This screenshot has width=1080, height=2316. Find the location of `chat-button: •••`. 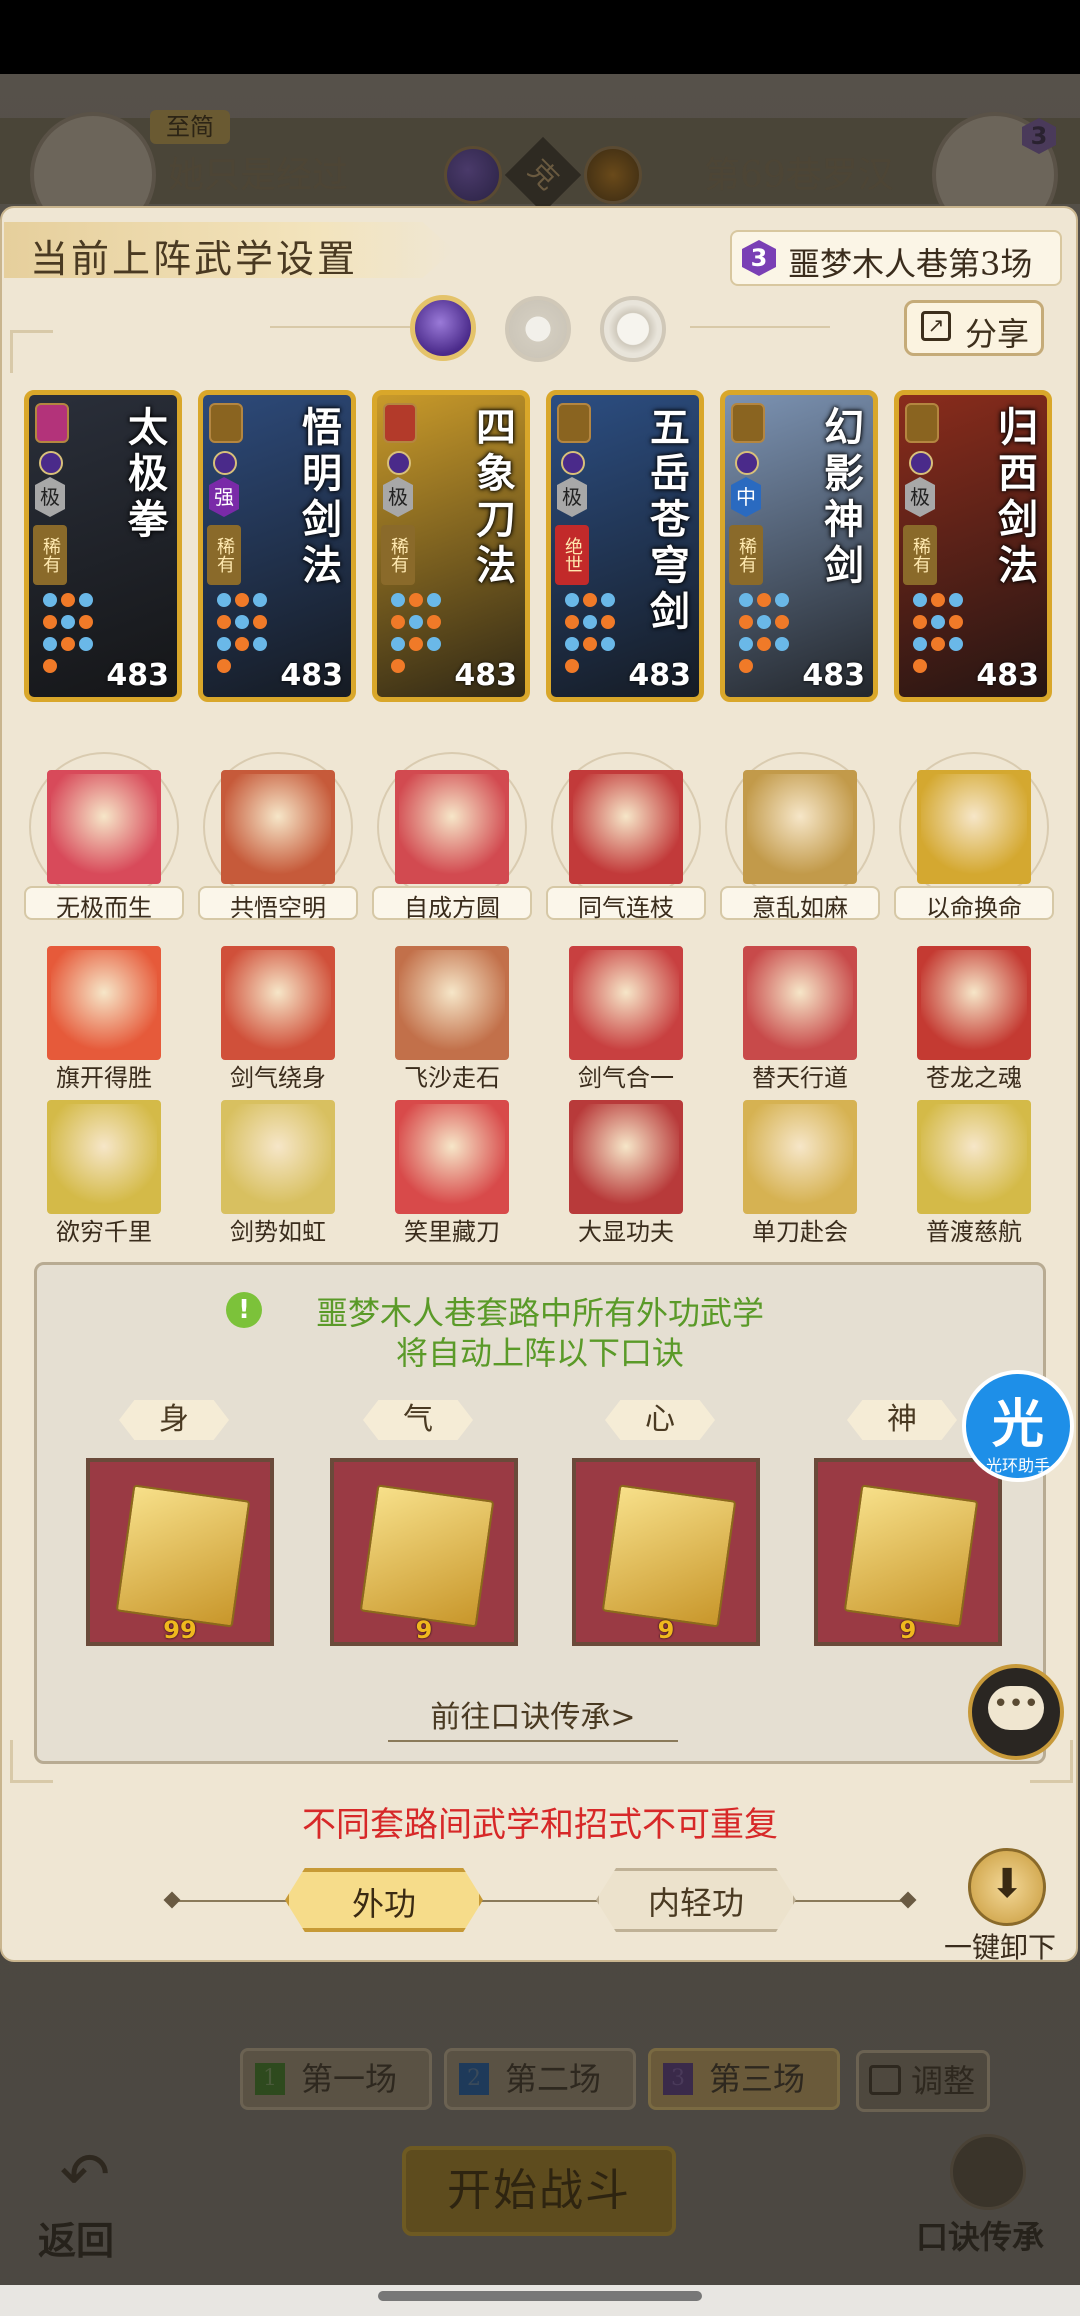

chat-button: ••• is located at coordinates (1016, 1712).